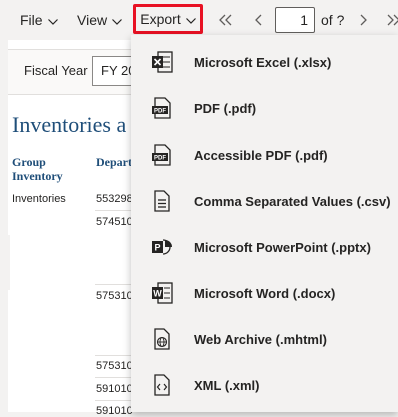  I want to click on export-accessible-pdf-label: Accessible PDF (.pdf), so click(261, 155).